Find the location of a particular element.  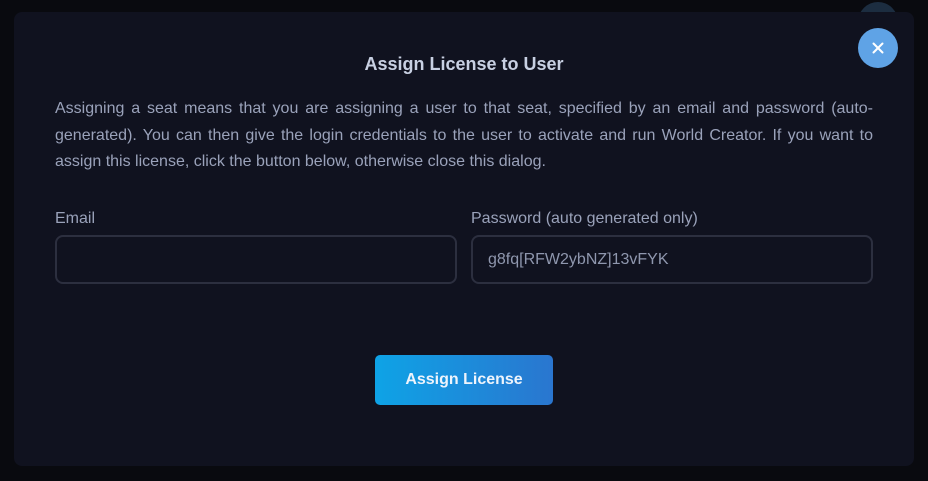

dialog-title: Assign License to User is located at coordinates (464, 64).